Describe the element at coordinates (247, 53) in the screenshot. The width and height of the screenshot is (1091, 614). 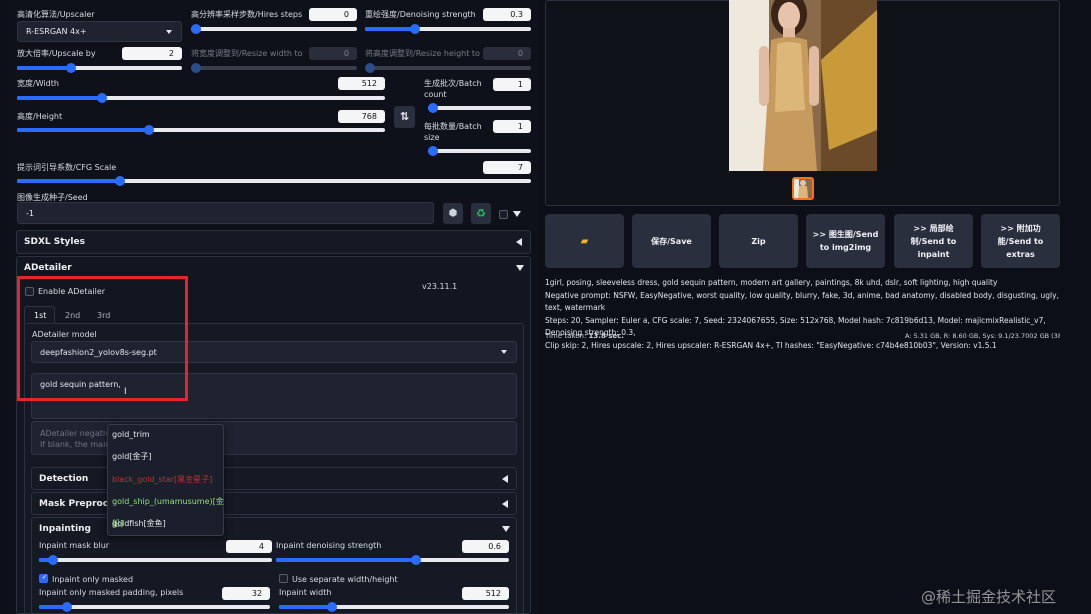
I see `resize-width-label: 将宽度调整到/Resize width to` at that location.